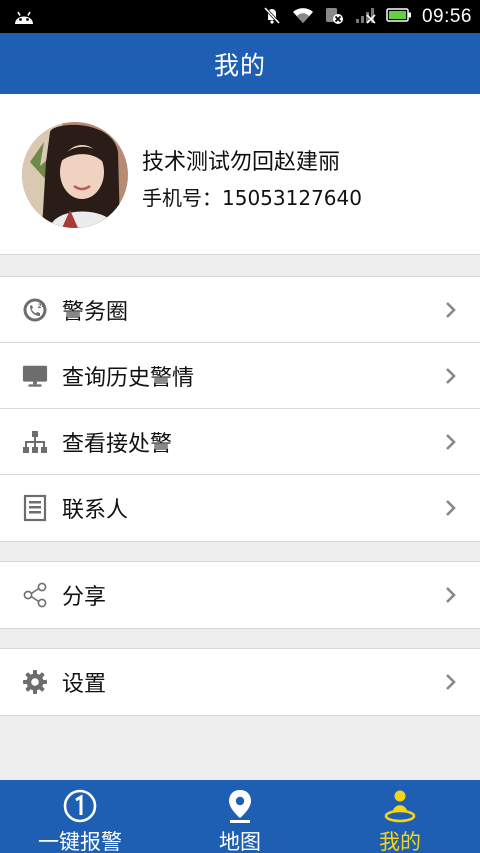 The image size is (480, 853). I want to click on menu-item-label: 分享, so click(84, 597).